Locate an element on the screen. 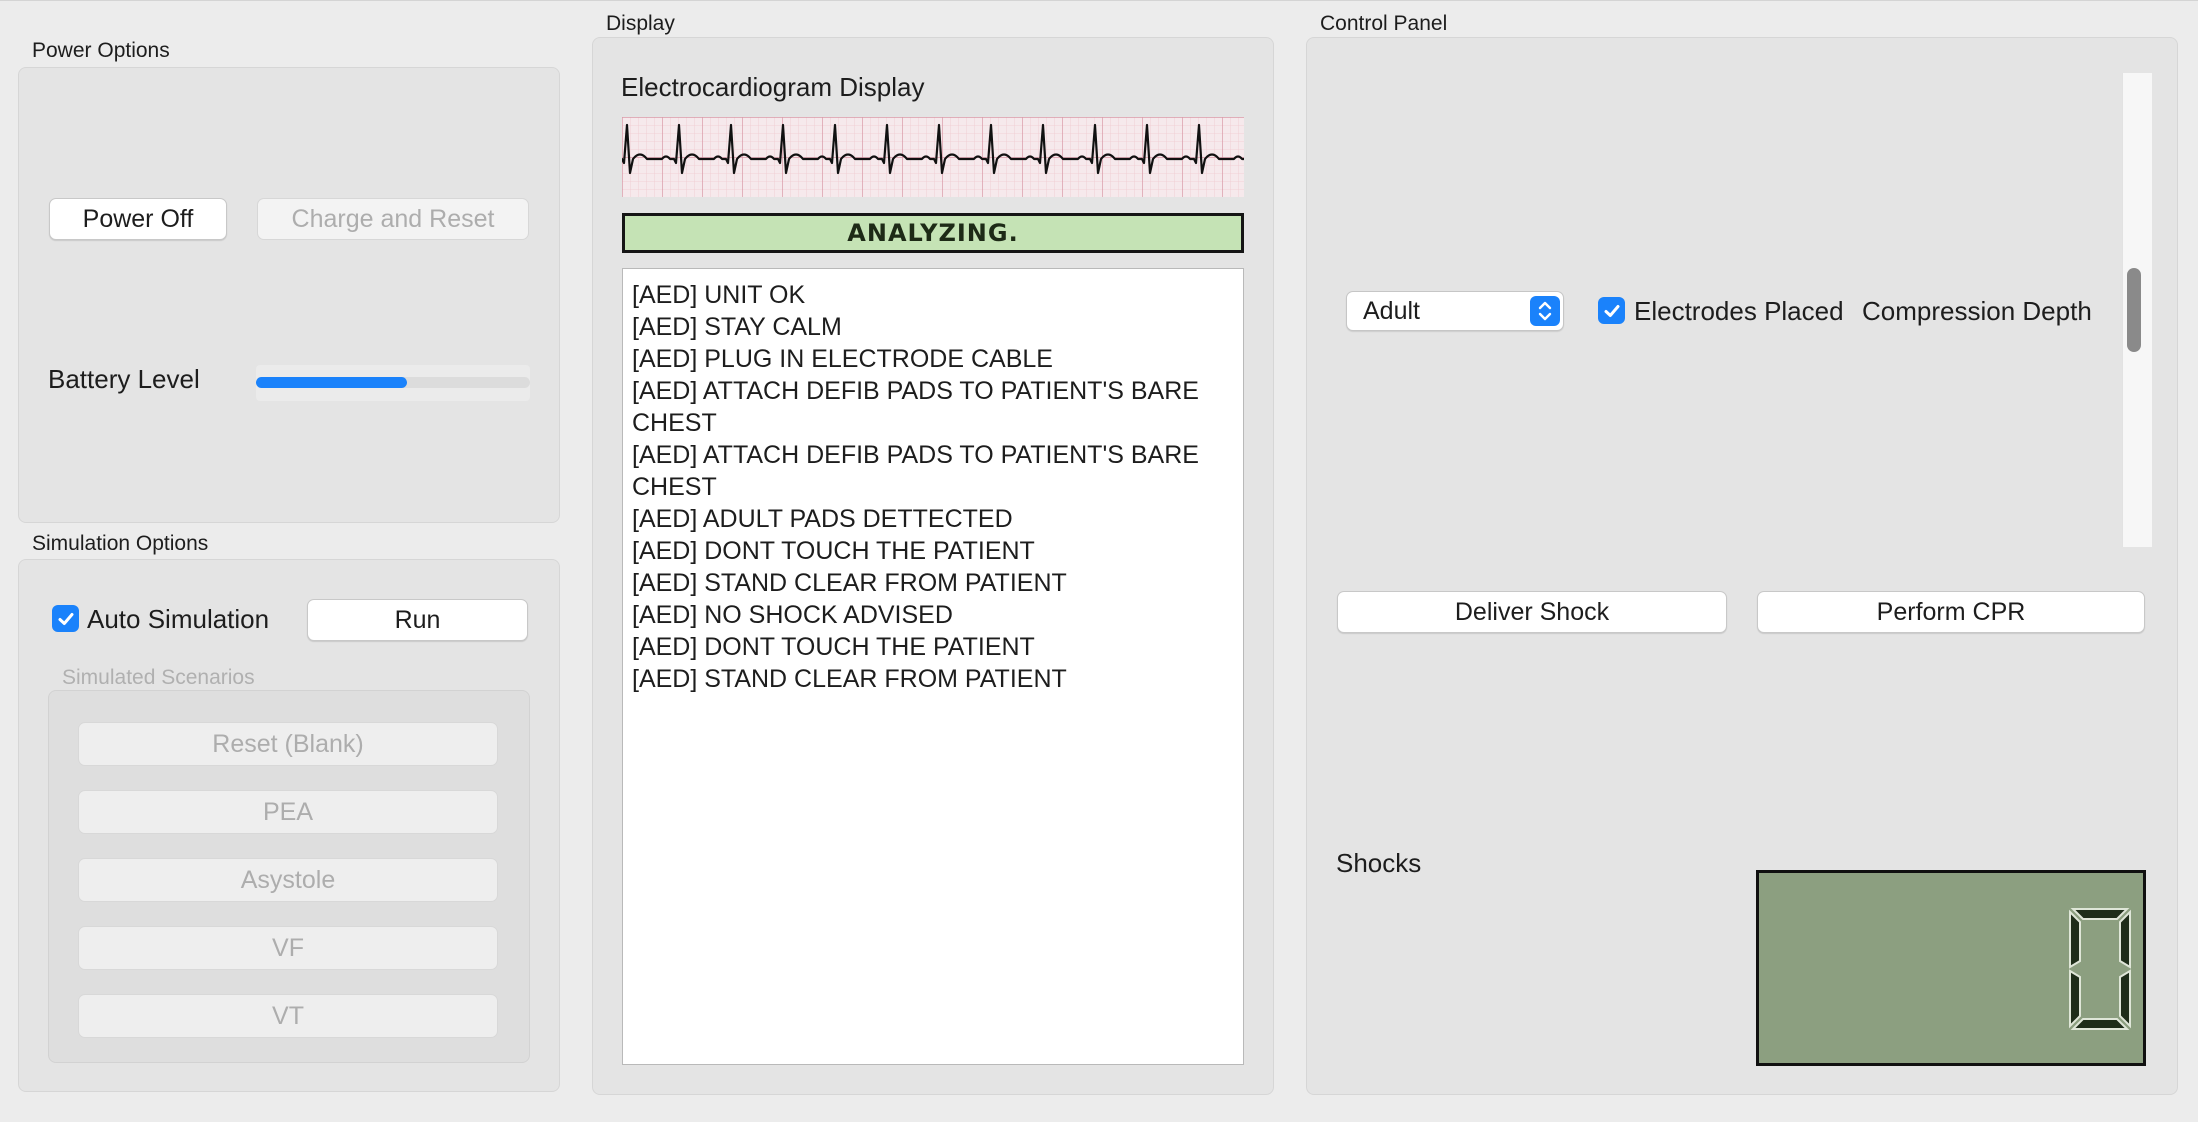 The image size is (2198, 1122). shocks-label: Shocks is located at coordinates (1379, 863).